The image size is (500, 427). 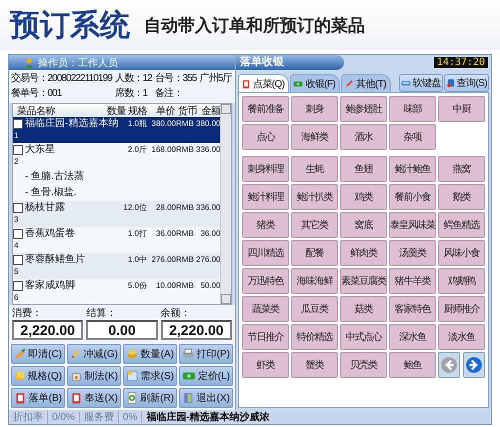 What do you see at coordinates (165, 111) in the screenshot?
I see `column-header: 单价` at bounding box center [165, 111].